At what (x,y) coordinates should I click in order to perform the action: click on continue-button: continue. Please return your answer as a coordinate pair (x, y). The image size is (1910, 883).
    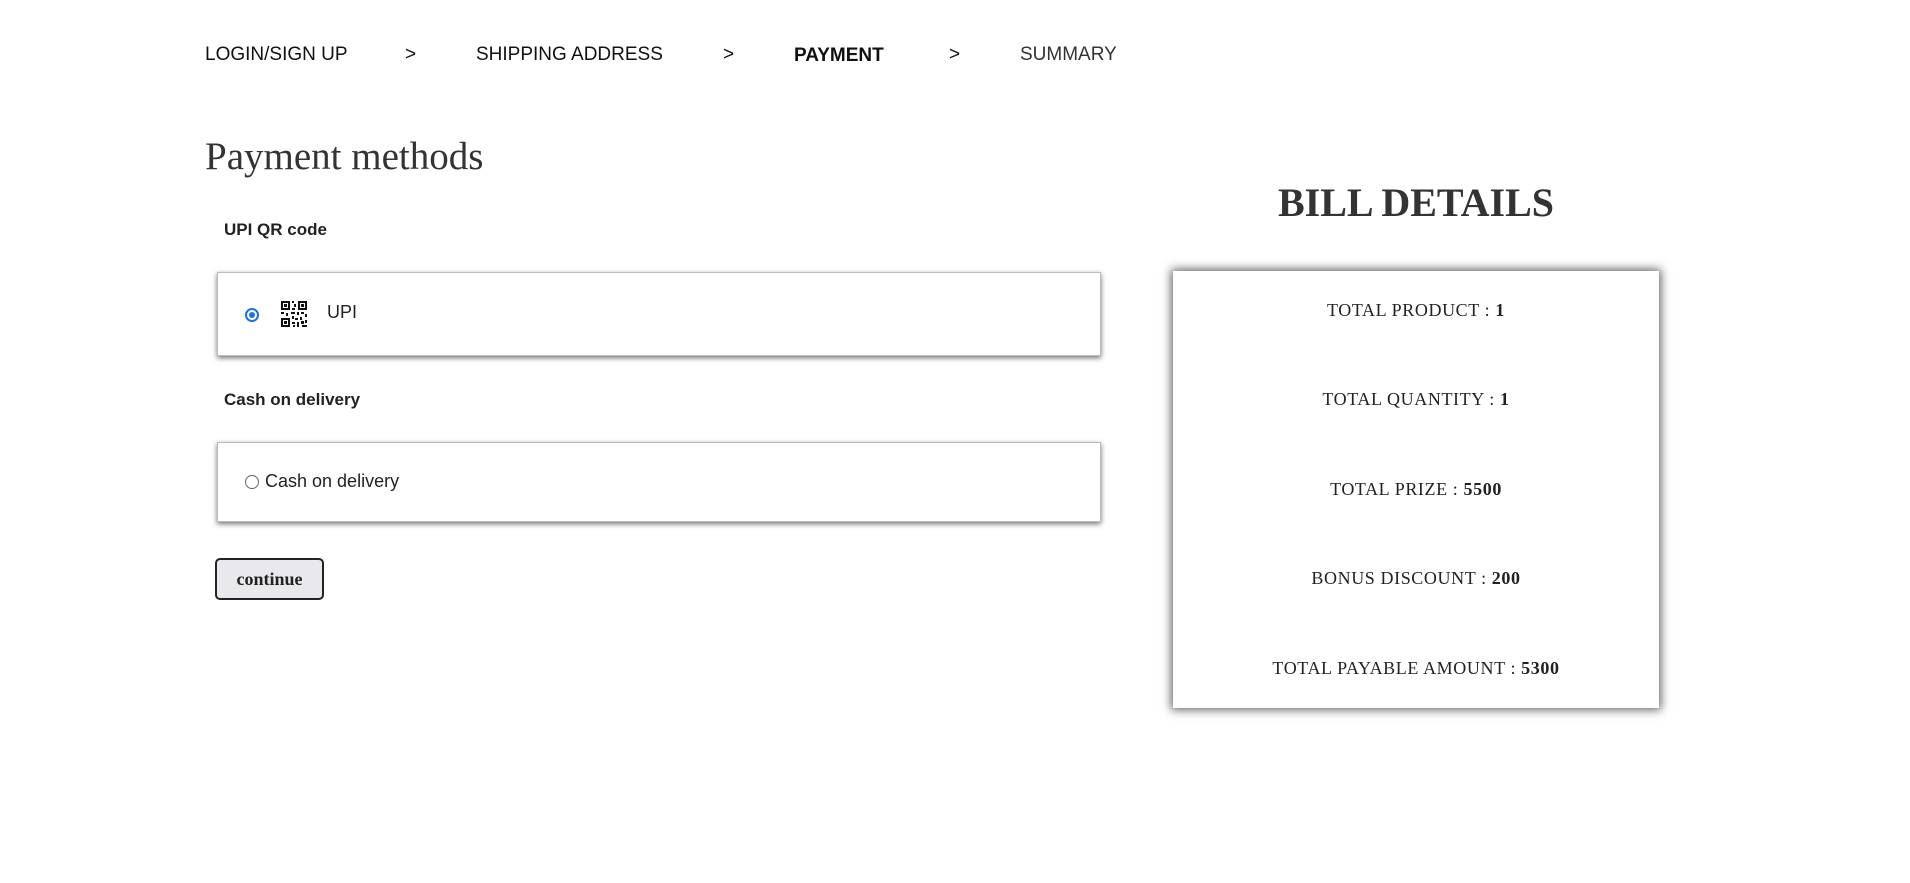
    Looking at the image, I should click on (269, 579).